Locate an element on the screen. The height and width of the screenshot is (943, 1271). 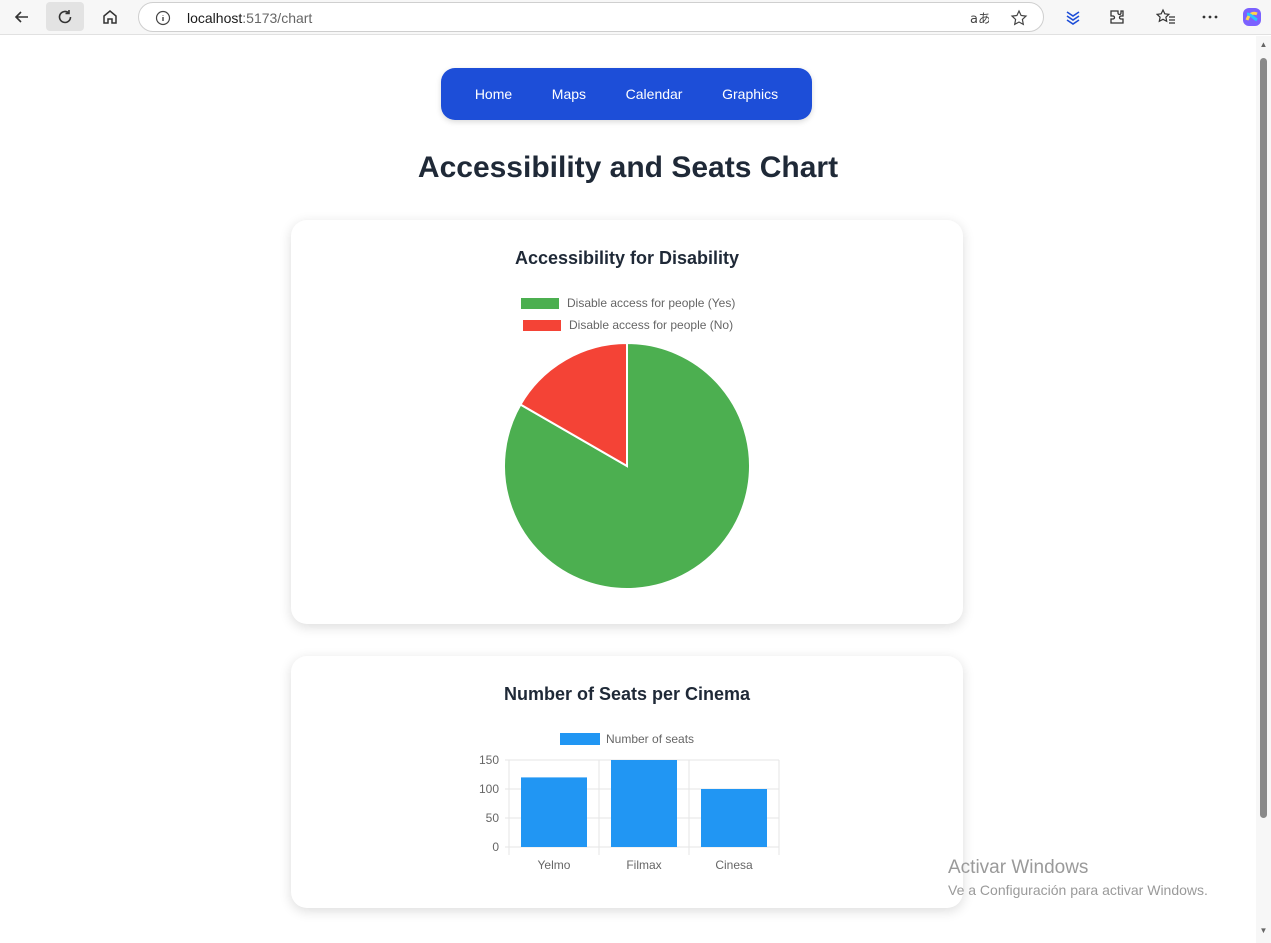
reload-button is located at coordinates (65, 16).